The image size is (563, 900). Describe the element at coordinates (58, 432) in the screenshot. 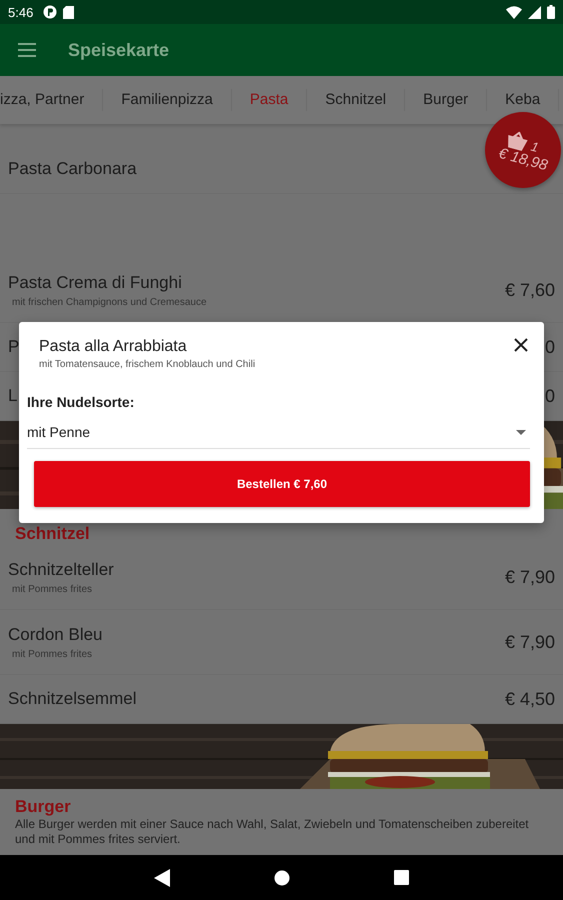

I see `dropdown-value: mit Penne` at that location.